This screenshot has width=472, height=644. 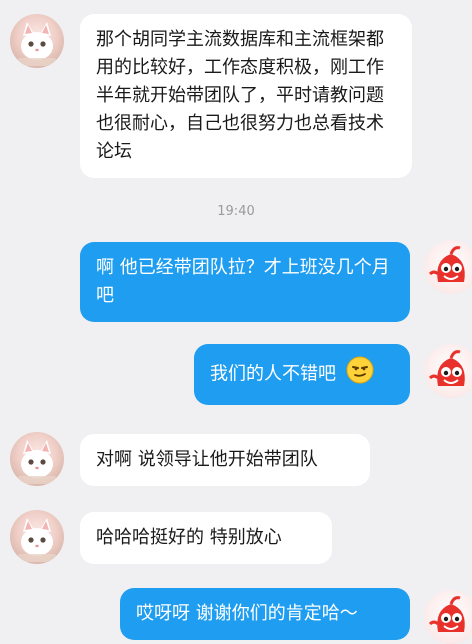 What do you see at coordinates (273, 374) in the screenshot?
I see `message-text: 我们的人不错吧` at bounding box center [273, 374].